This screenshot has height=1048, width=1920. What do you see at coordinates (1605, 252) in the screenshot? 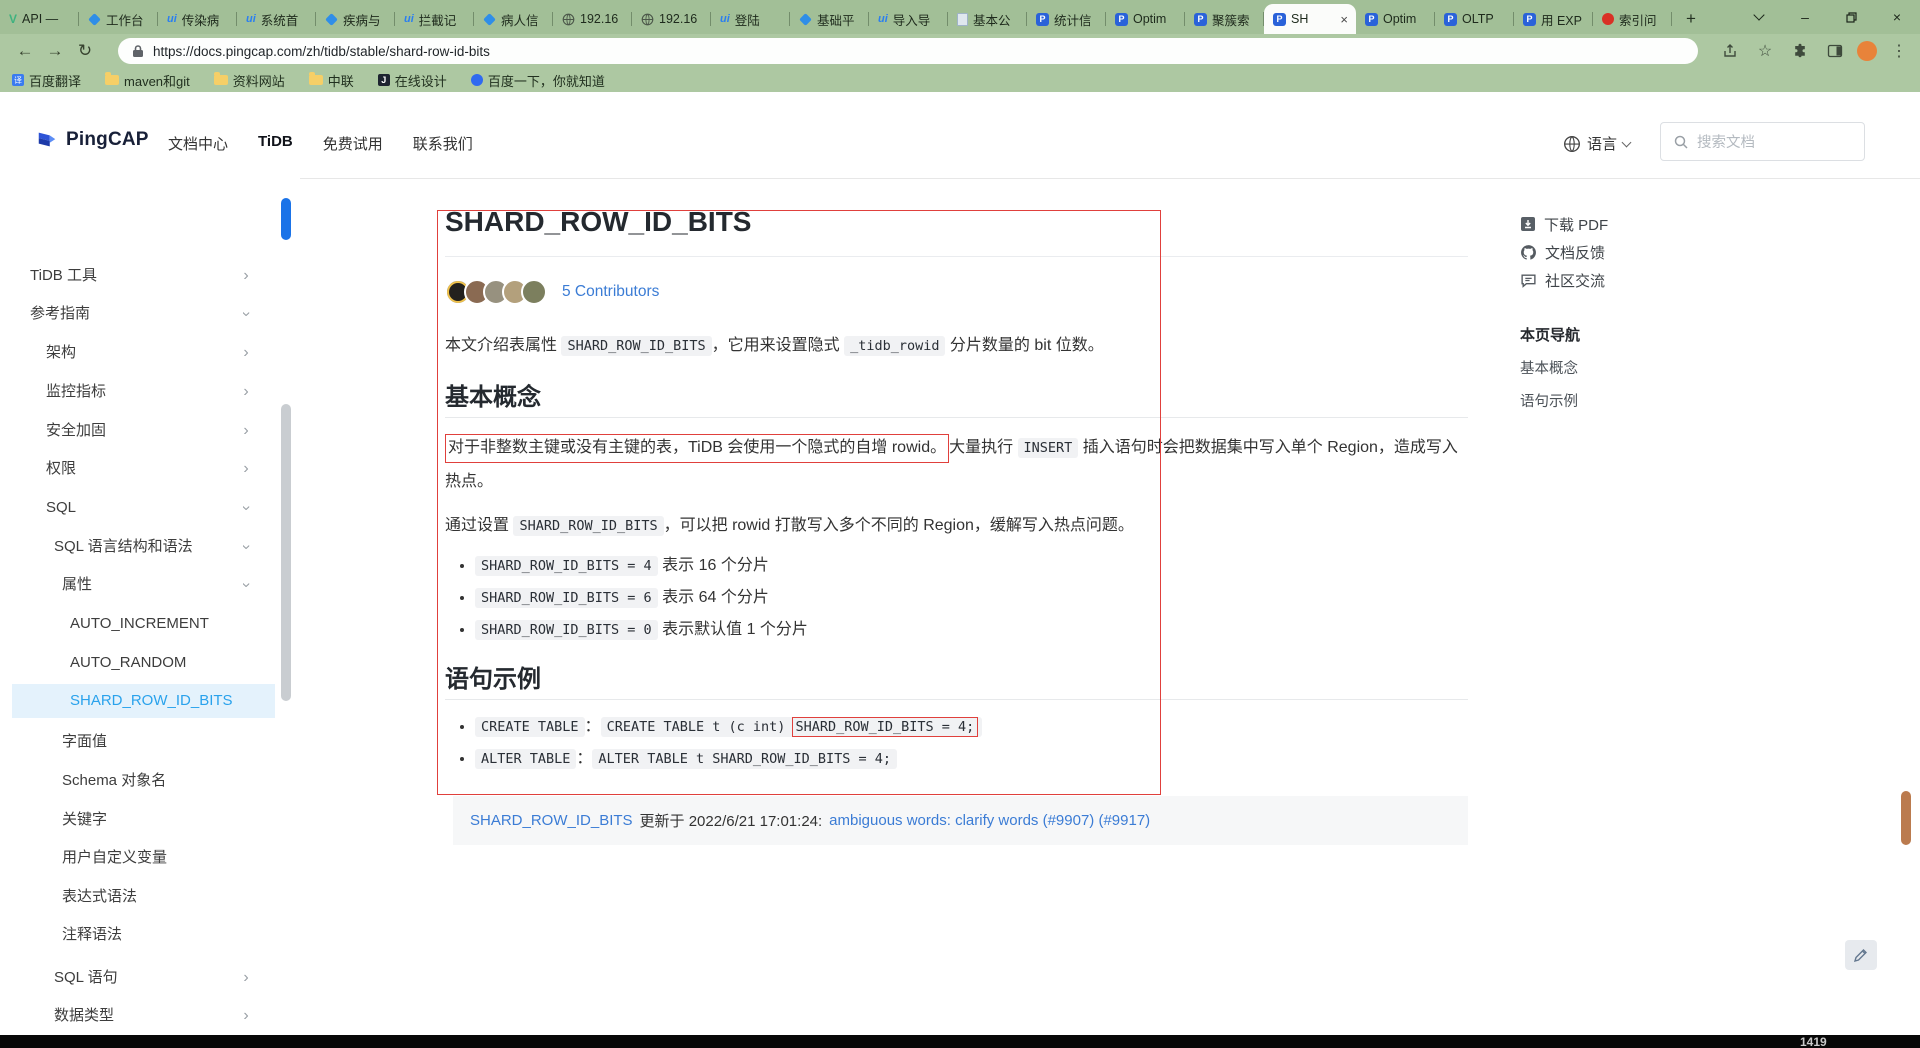
I see `toc-action-文档反馈: 文档反馈` at bounding box center [1605, 252].